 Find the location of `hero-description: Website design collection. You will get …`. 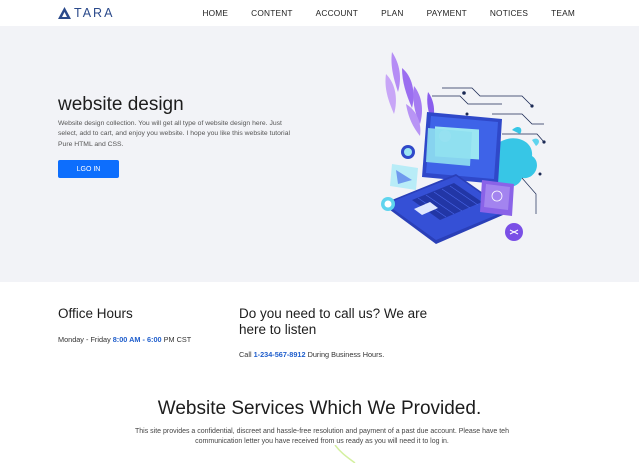

hero-description: Website design collection. You will get … is located at coordinates (174, 134).